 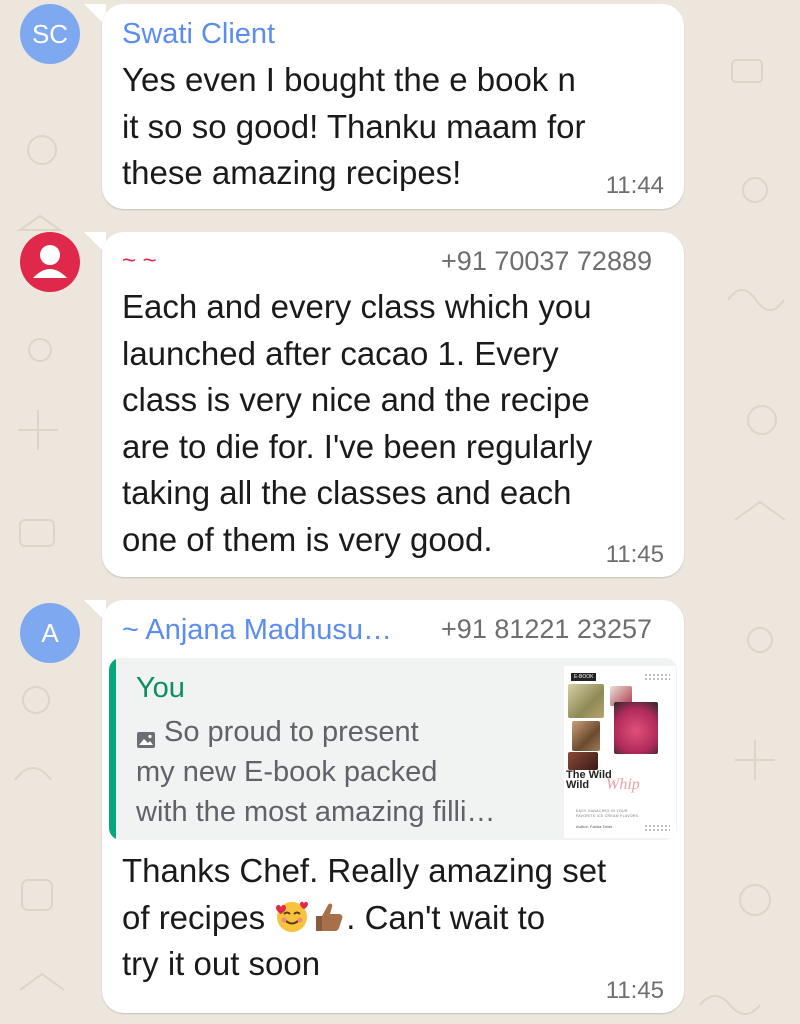 I want to click on quote-accent-bar, so click(x=112, y=749).